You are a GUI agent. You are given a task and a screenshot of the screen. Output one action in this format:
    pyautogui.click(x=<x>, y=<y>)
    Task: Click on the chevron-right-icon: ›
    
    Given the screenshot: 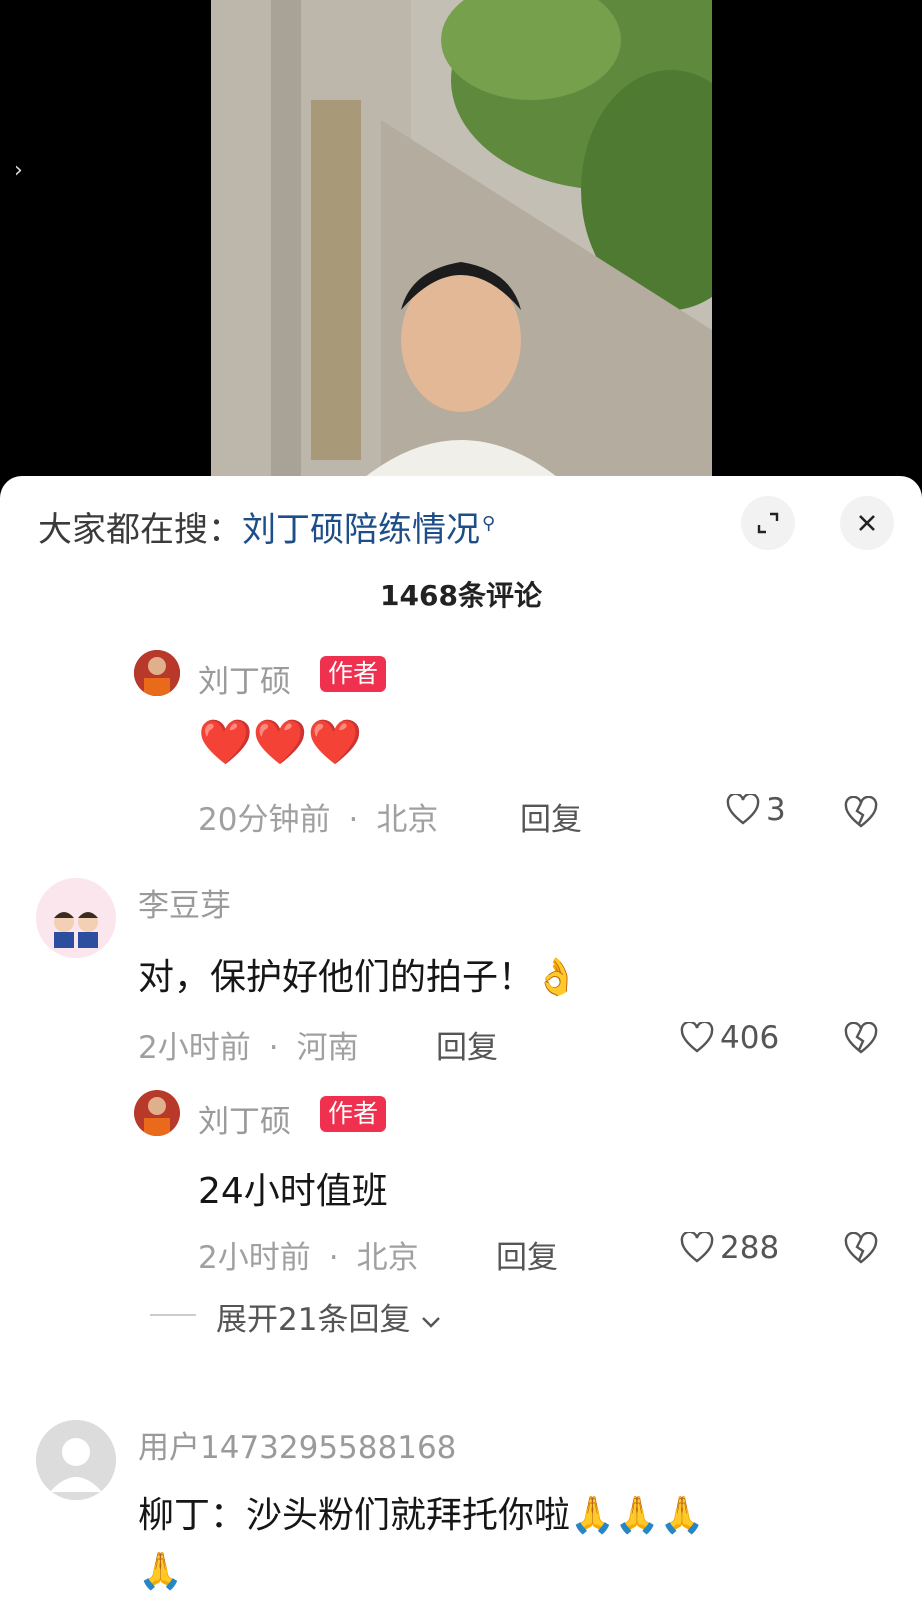 What is the action you would take?
    pyautogui.click(x=18, y=171)
    